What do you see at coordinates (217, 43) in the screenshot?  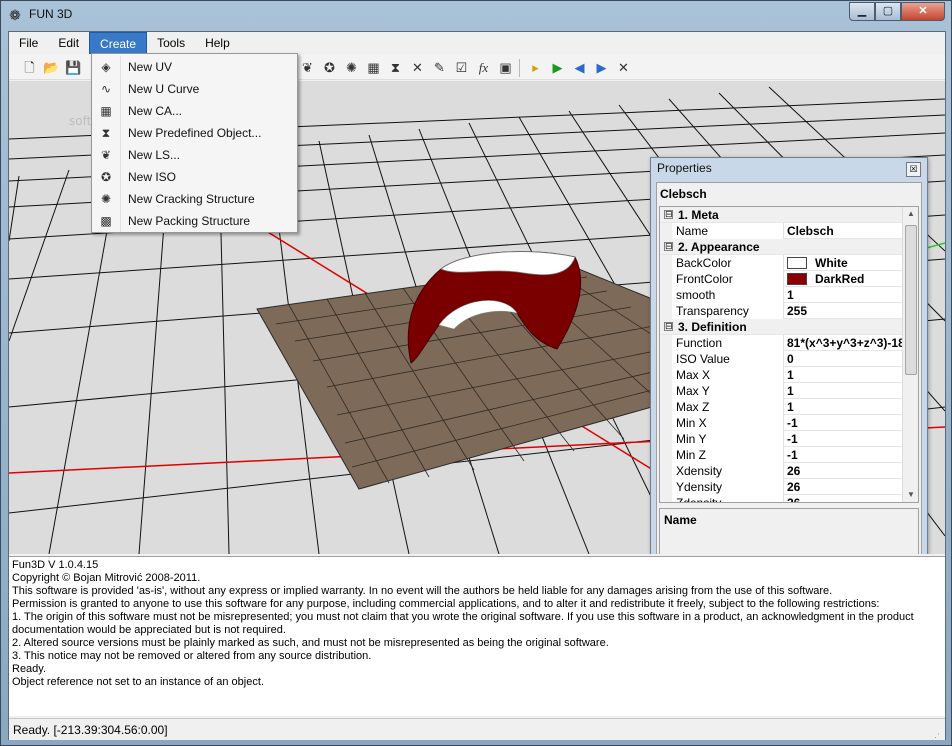 I see `menu-help: Help` at bounding box center [217, 43].